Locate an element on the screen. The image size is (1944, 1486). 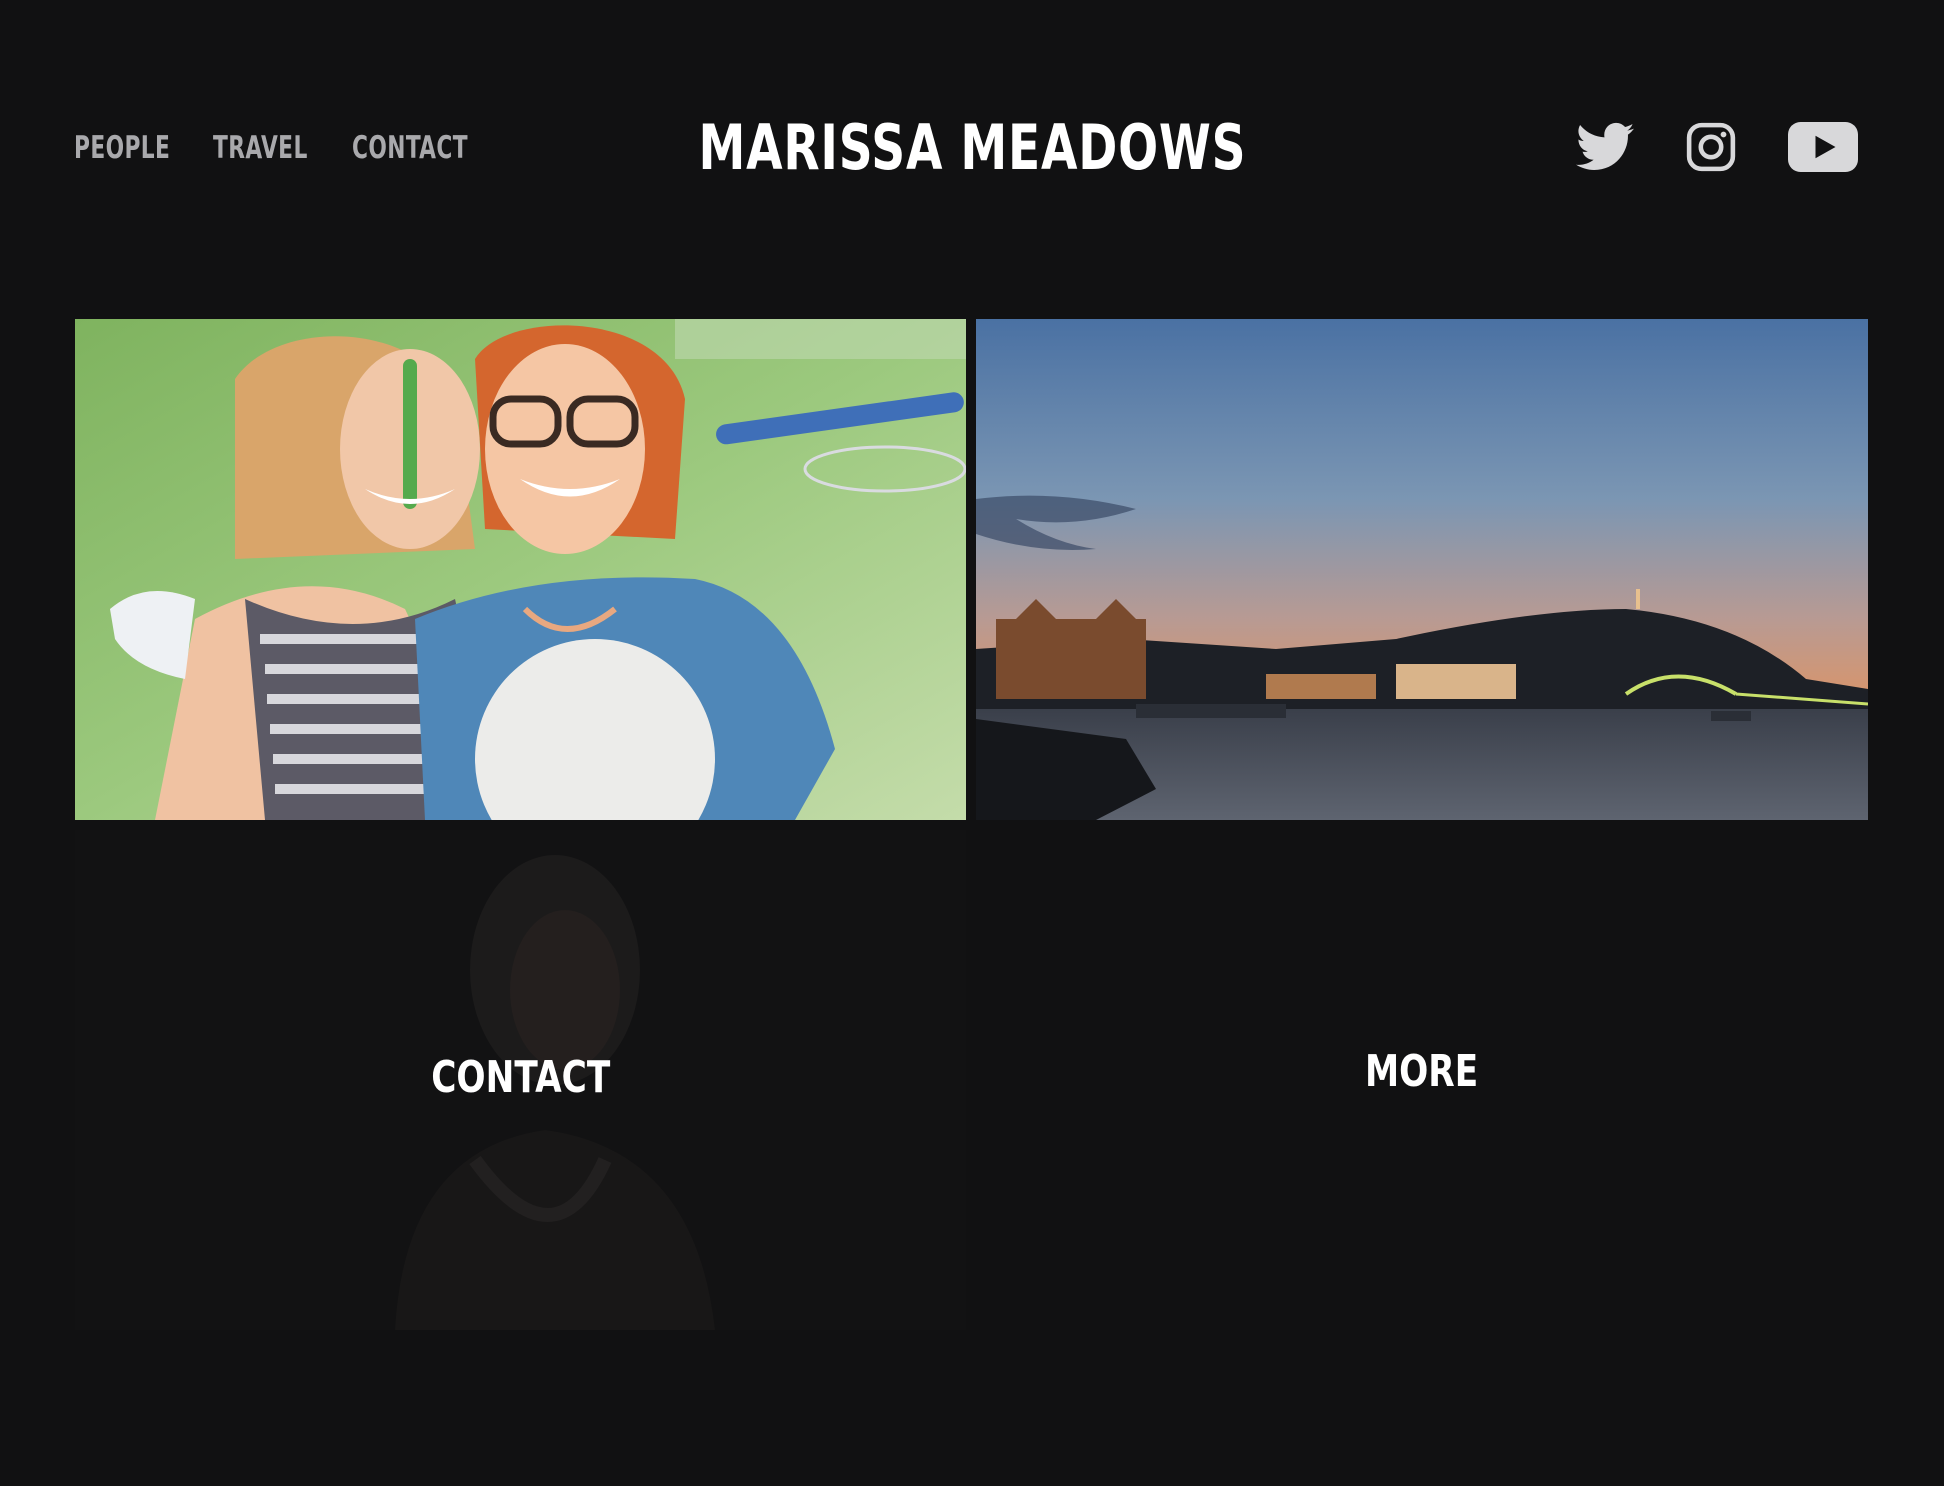
youtube-icon is located at coordinates (1823, 149).